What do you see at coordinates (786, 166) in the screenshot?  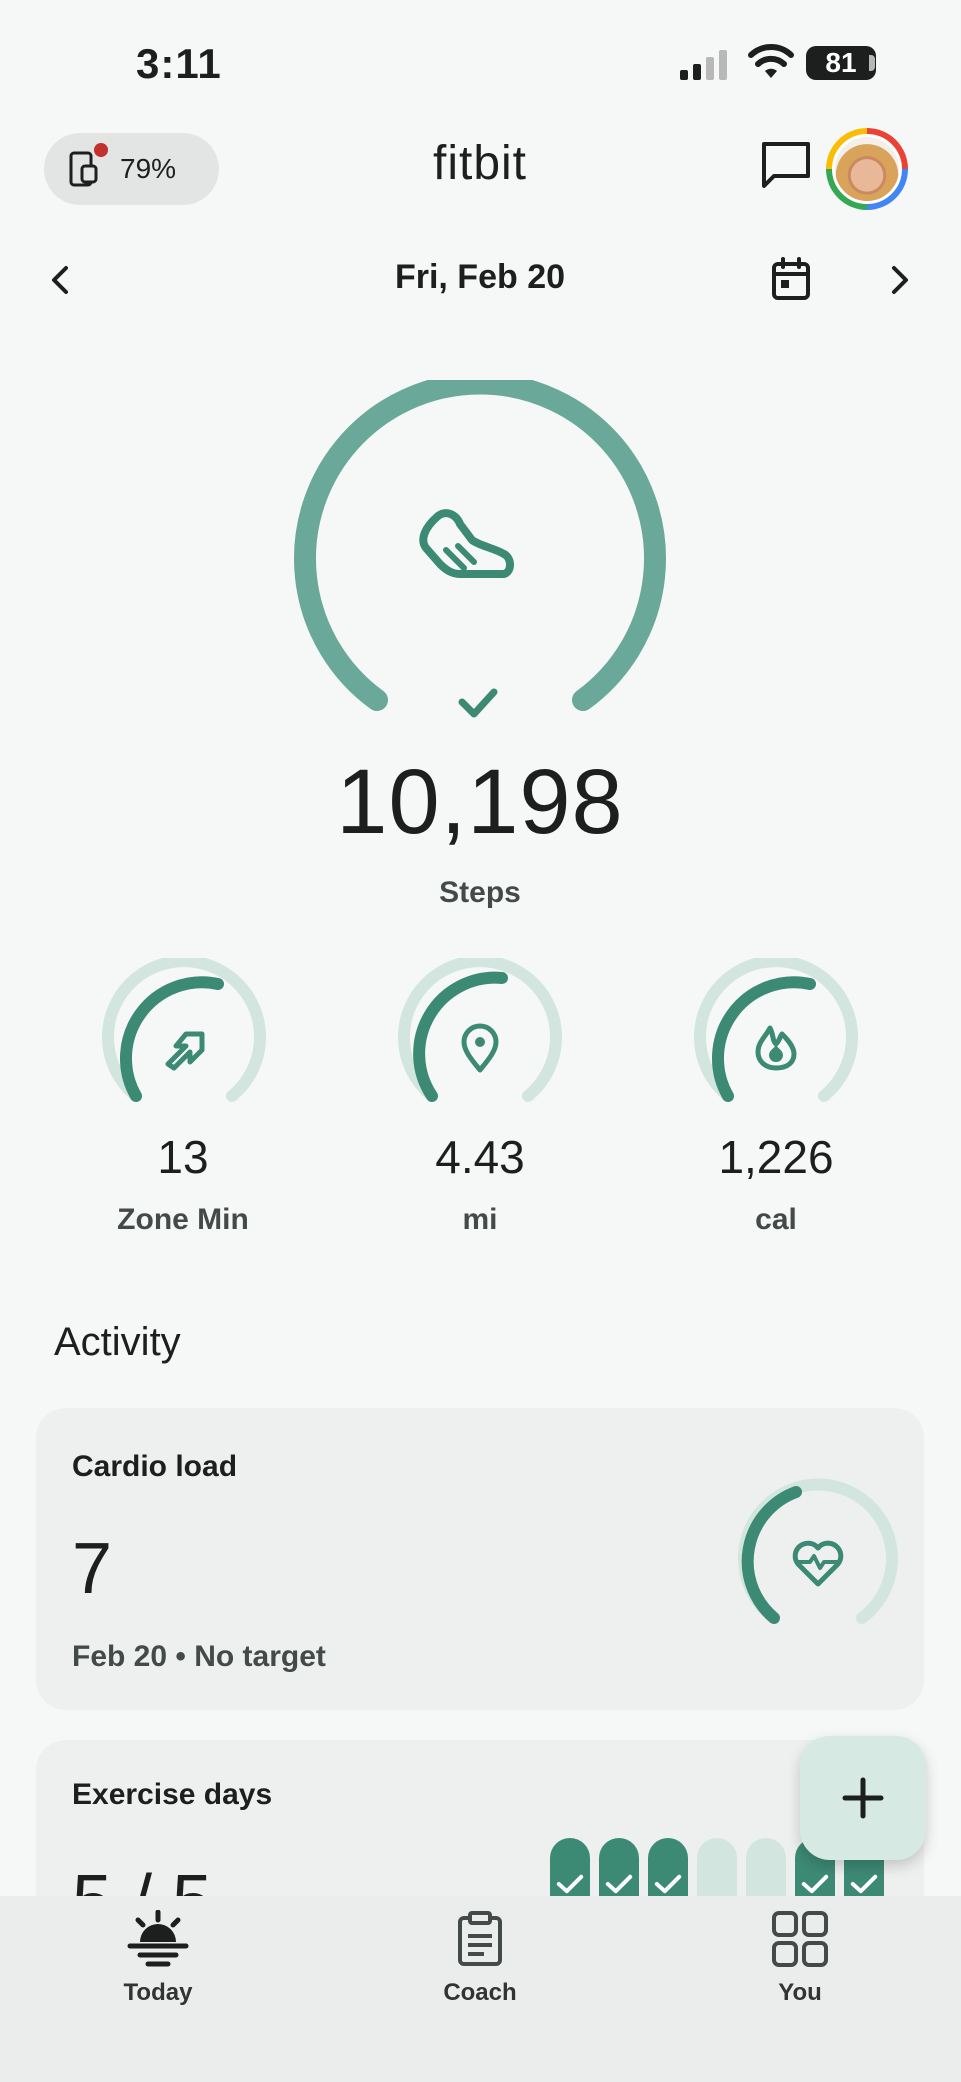 I see `messages-icon` at bounding box center [786, 166].